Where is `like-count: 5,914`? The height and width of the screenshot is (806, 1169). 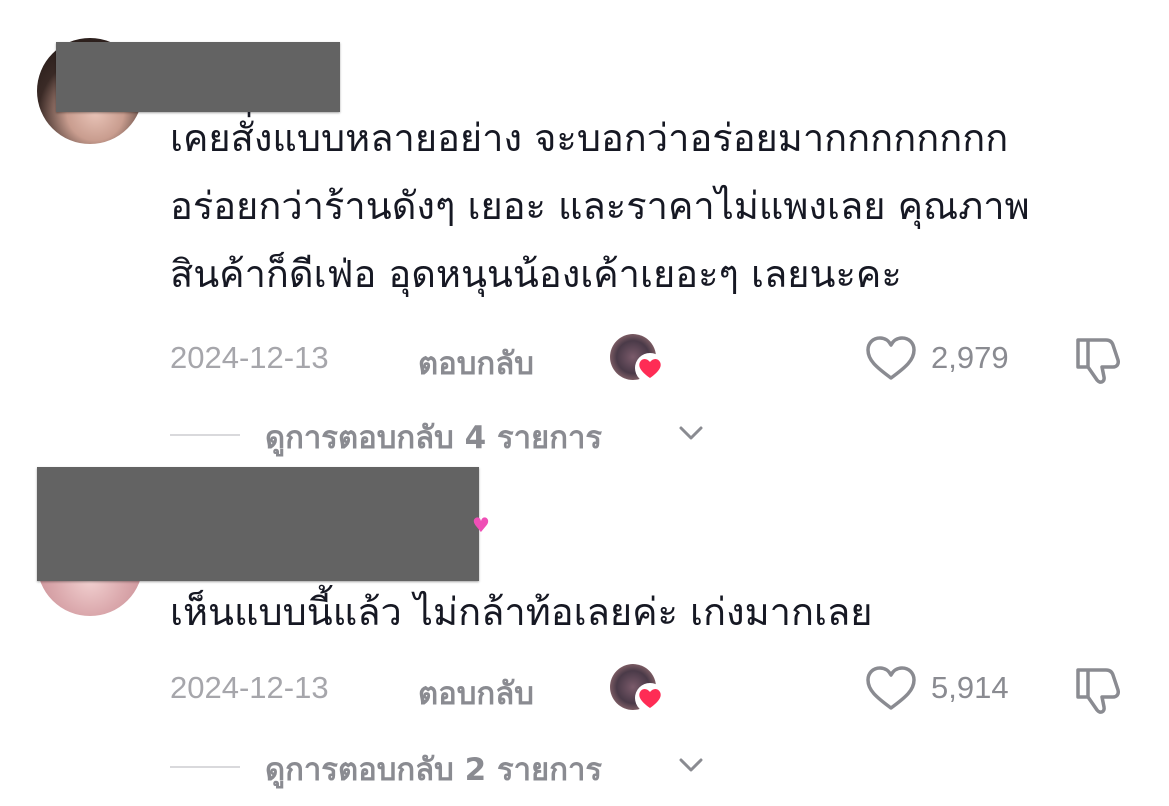
like-count: 5,914 is located at coordinates (970, 687).